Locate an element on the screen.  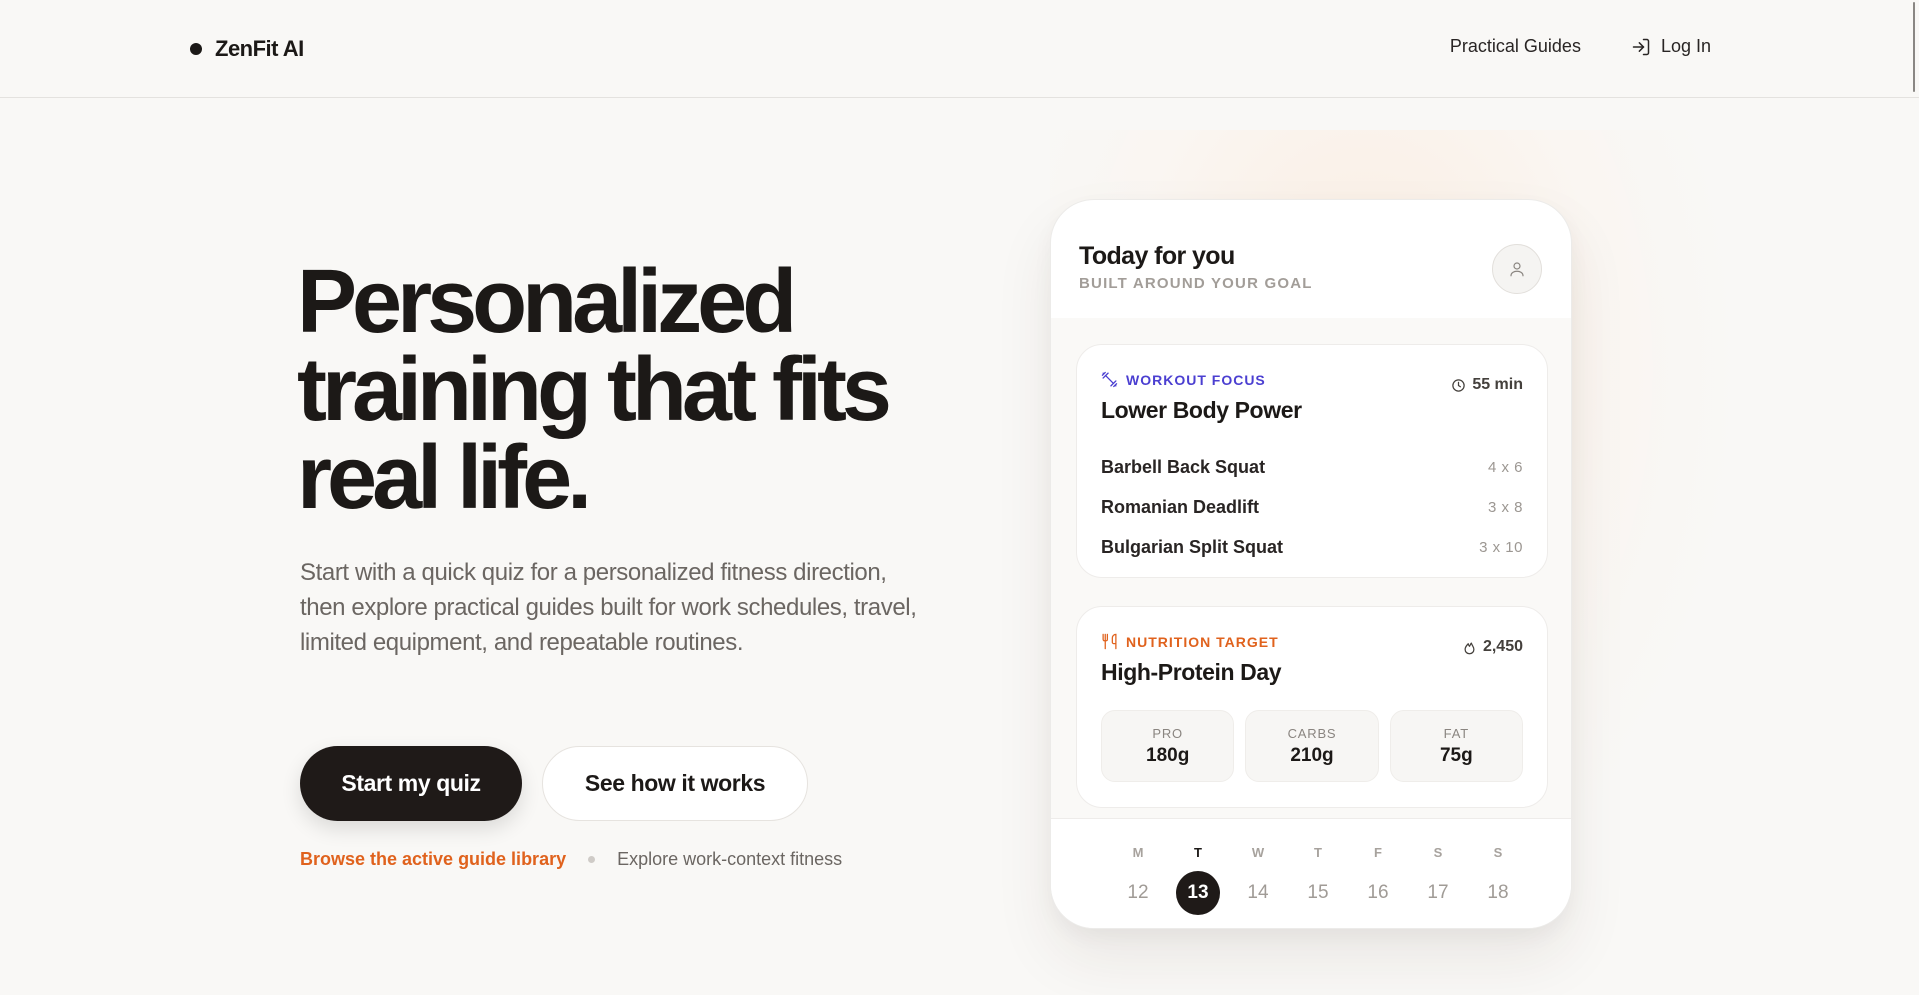
brand-logo: ZenFit AI is located at coordinates (247, 49).